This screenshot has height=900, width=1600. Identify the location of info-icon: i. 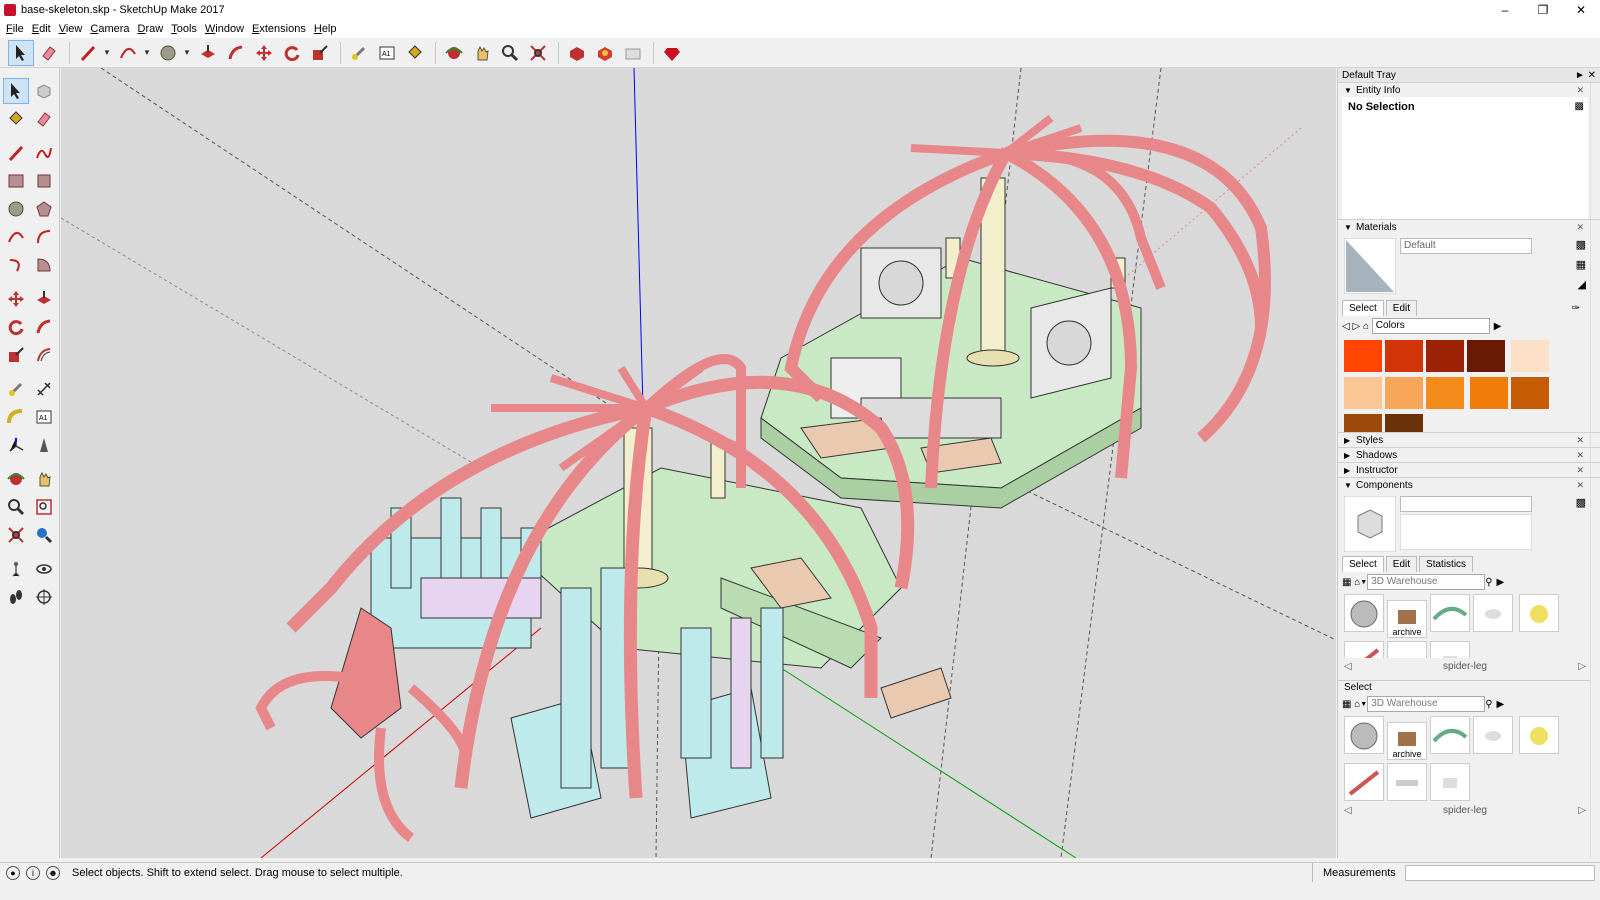
(33, 872).